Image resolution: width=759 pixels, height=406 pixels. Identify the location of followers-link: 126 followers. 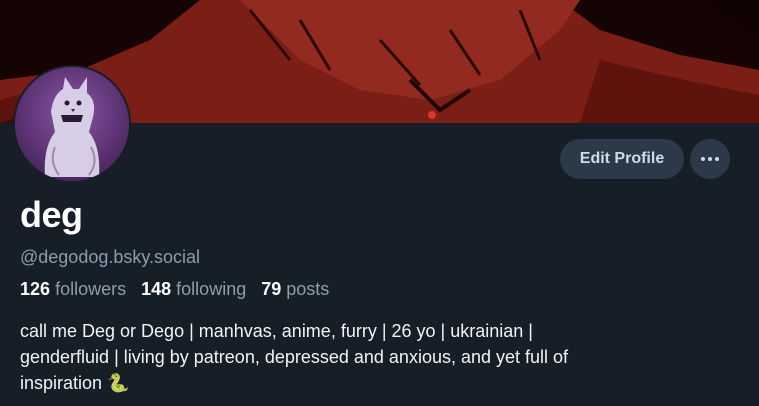
(73, 289).